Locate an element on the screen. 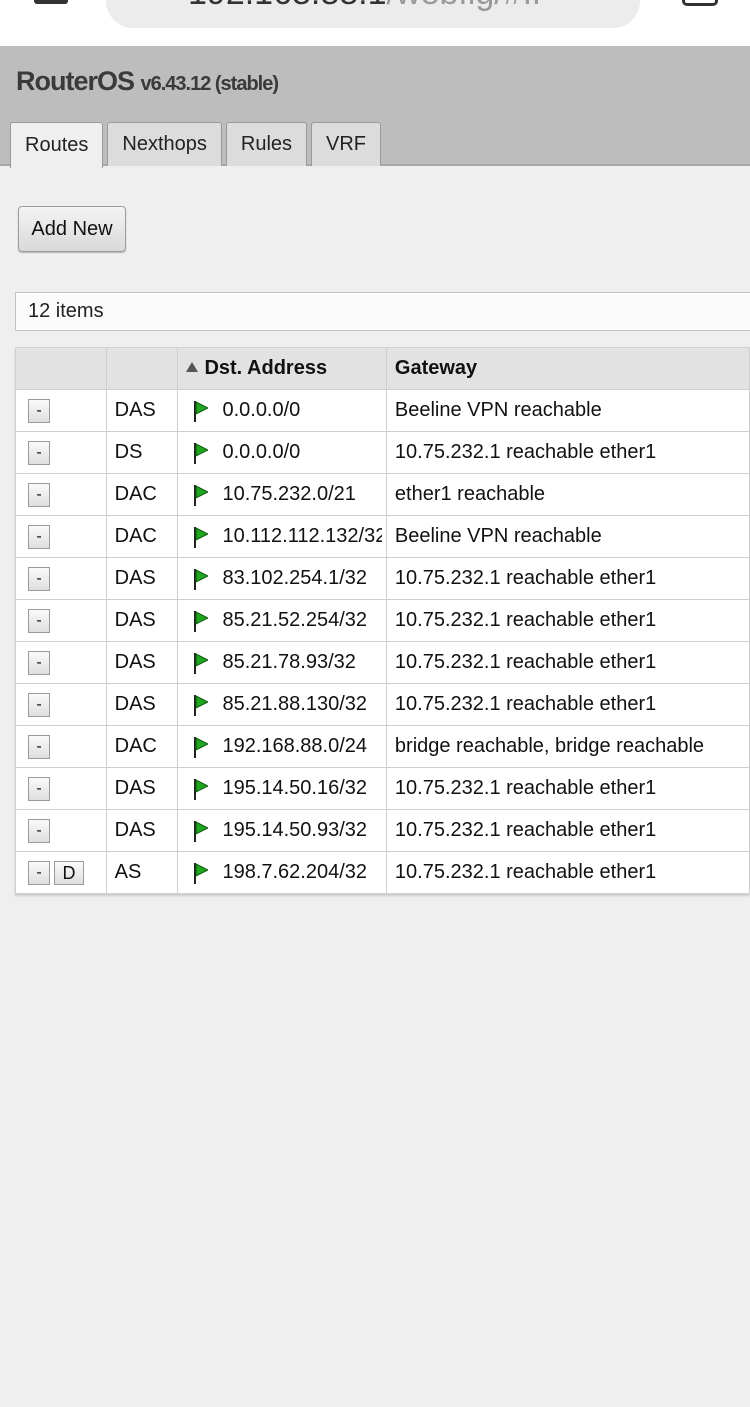  app-name: RouterOS is located at coordinates (75, 81).